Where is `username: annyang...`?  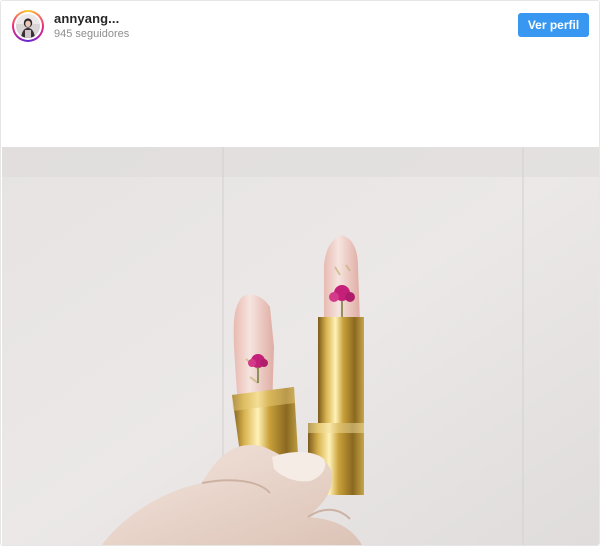 username: annyang... is located at coordinates (86, 18).